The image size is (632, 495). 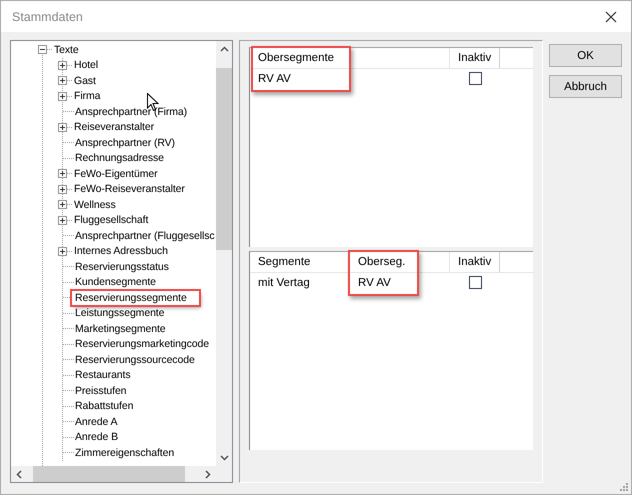 What do you see at coordinates (284, 283) in the screenshot?
I see `table-cell-text: mit Vertag` at bounding box center [284, 283].